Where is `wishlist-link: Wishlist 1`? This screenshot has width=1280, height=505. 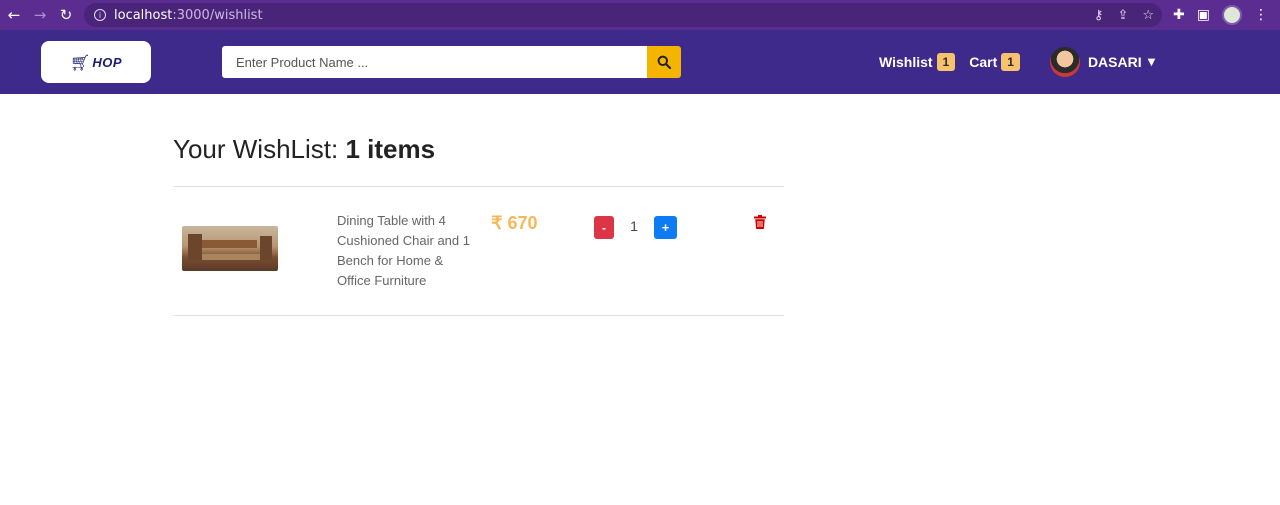 wishlist-link: Wishlist 1 is located at coordinates (917, 62).